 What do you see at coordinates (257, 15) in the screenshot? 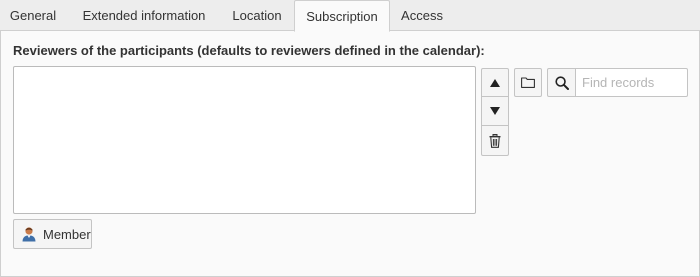
I see `tab-location: Location` at bounding box center [257, 15].